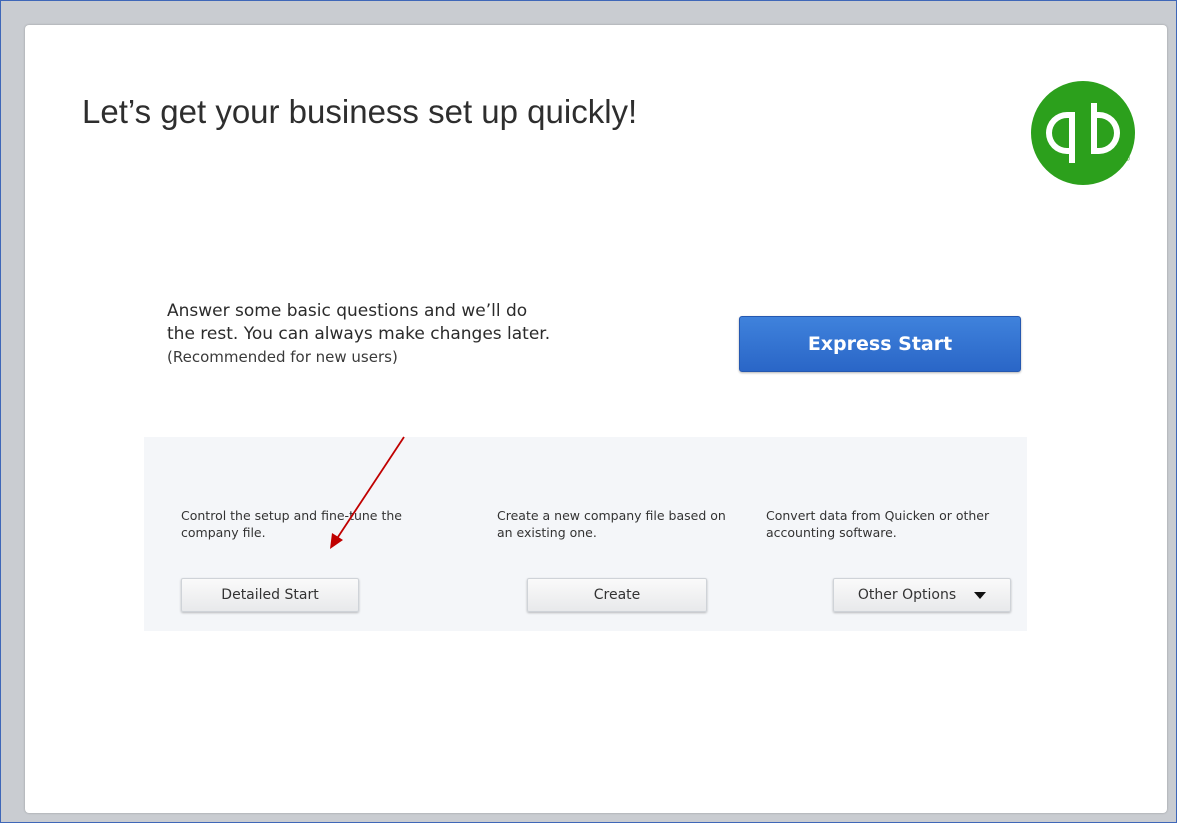 The height and width of the screenshot is (823, 1177). Describe the element at coordinates (270, 595) in the screenshot. I see `detailed-start-button: Detailed Start` at that location.